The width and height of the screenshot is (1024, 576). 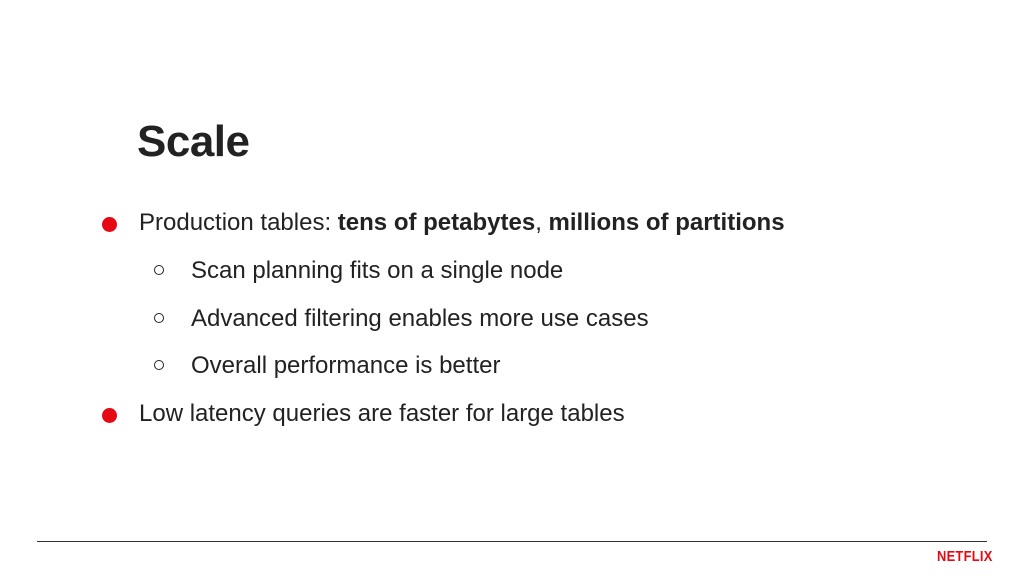 What do you see at coordinates (512, 541) in the screenshot?
I see `footer-divider` at bounding box center [512, 541].